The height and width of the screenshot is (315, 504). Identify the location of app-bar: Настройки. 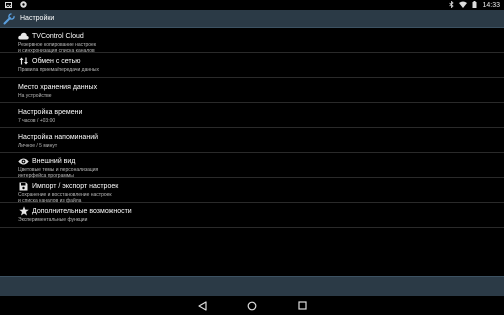
(252, 19).